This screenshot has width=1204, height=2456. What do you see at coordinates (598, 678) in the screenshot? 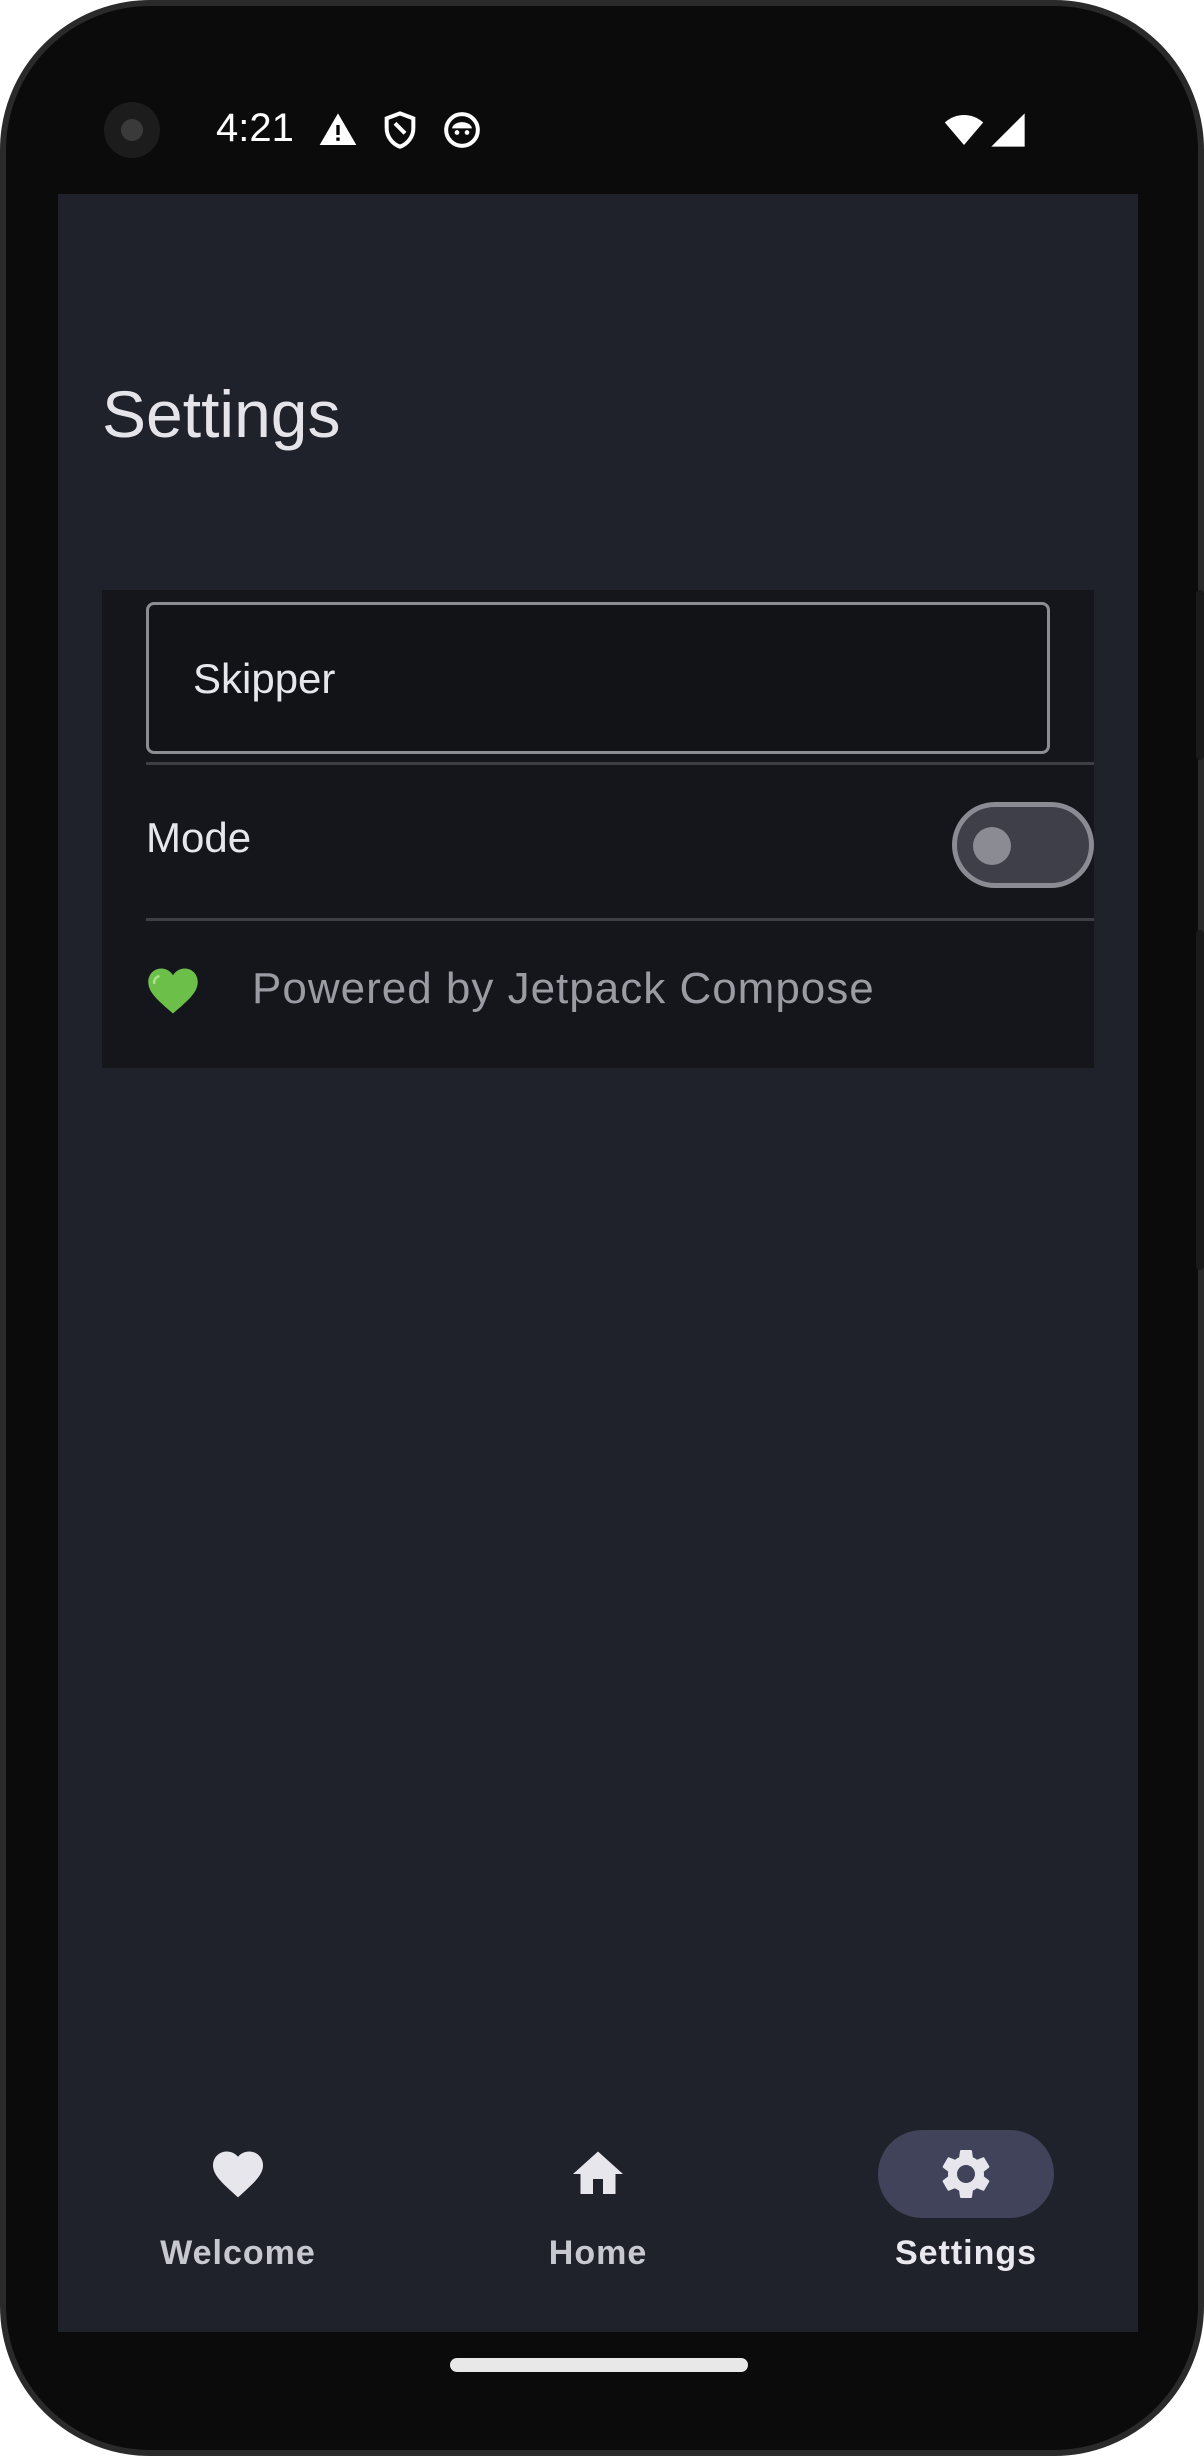
I see `name-input: Skipper` at bounding box center [598, 678].